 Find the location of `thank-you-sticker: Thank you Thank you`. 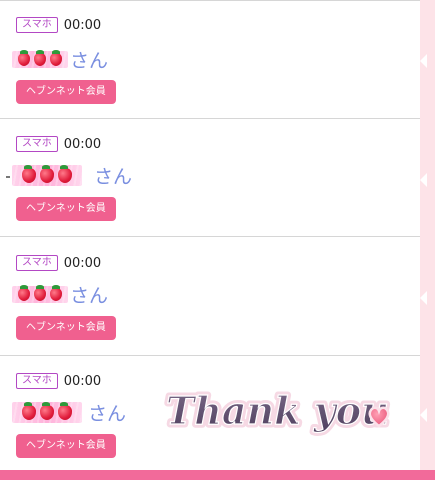

thank-you-sticker: Thank you Thank you is located at coordinates (278, 411).